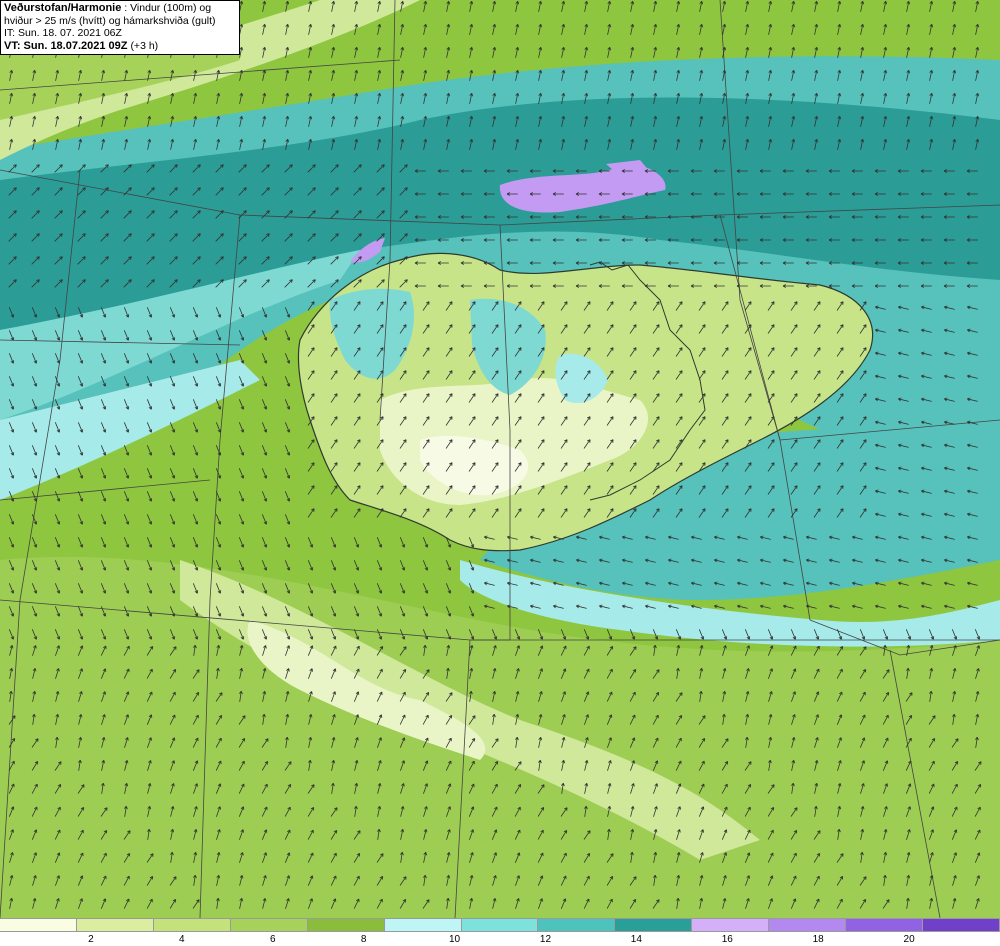 The height and width of the screenshot is (946, 1000). What do you see at coordinates (727, 939) in the screenshot?
I see `legend-tick-label: 16` at bounding box center [727, 939].